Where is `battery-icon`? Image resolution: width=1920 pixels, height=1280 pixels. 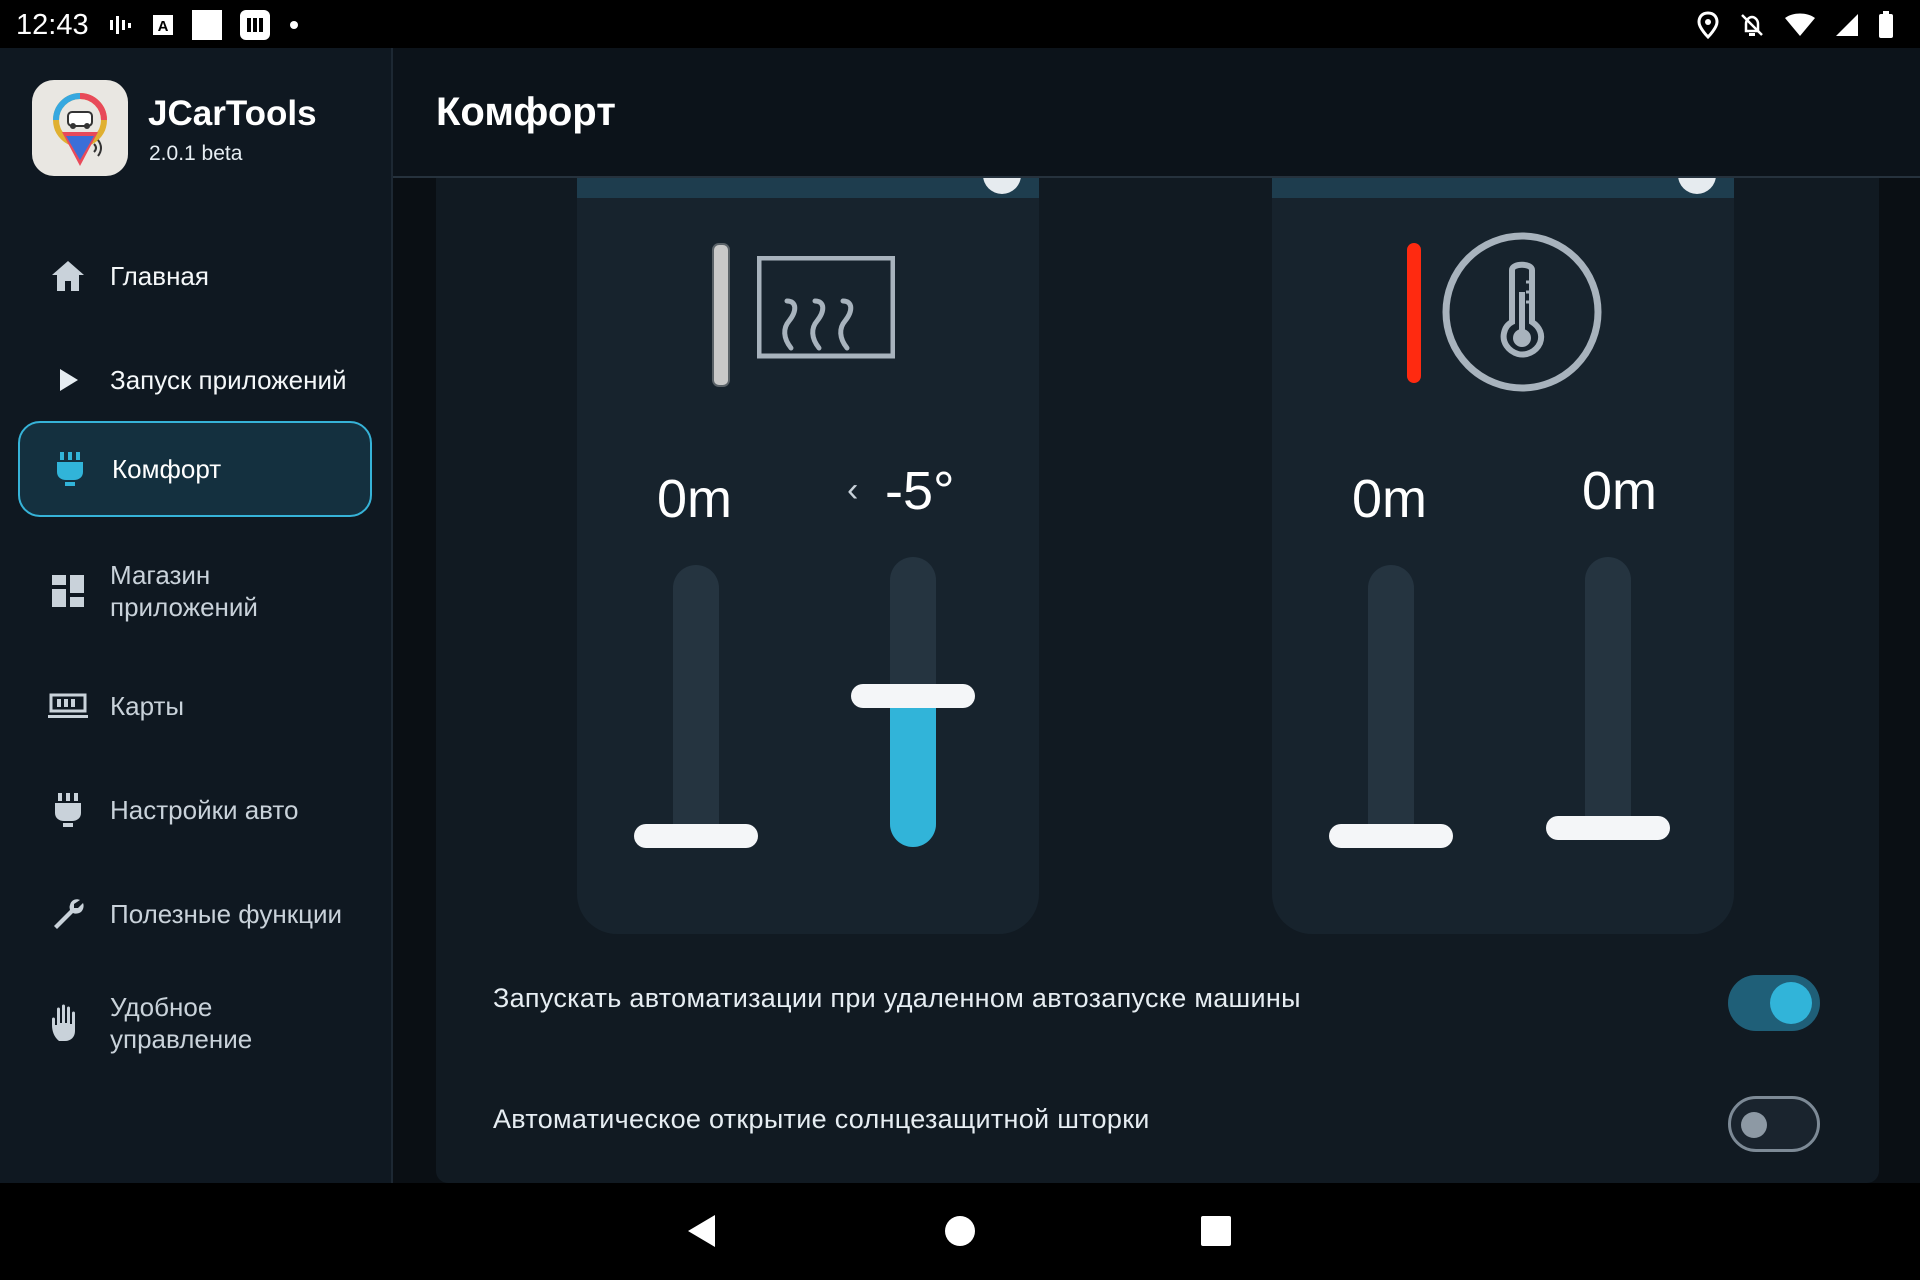
battery-icon is located at coordinates (1886, 25).